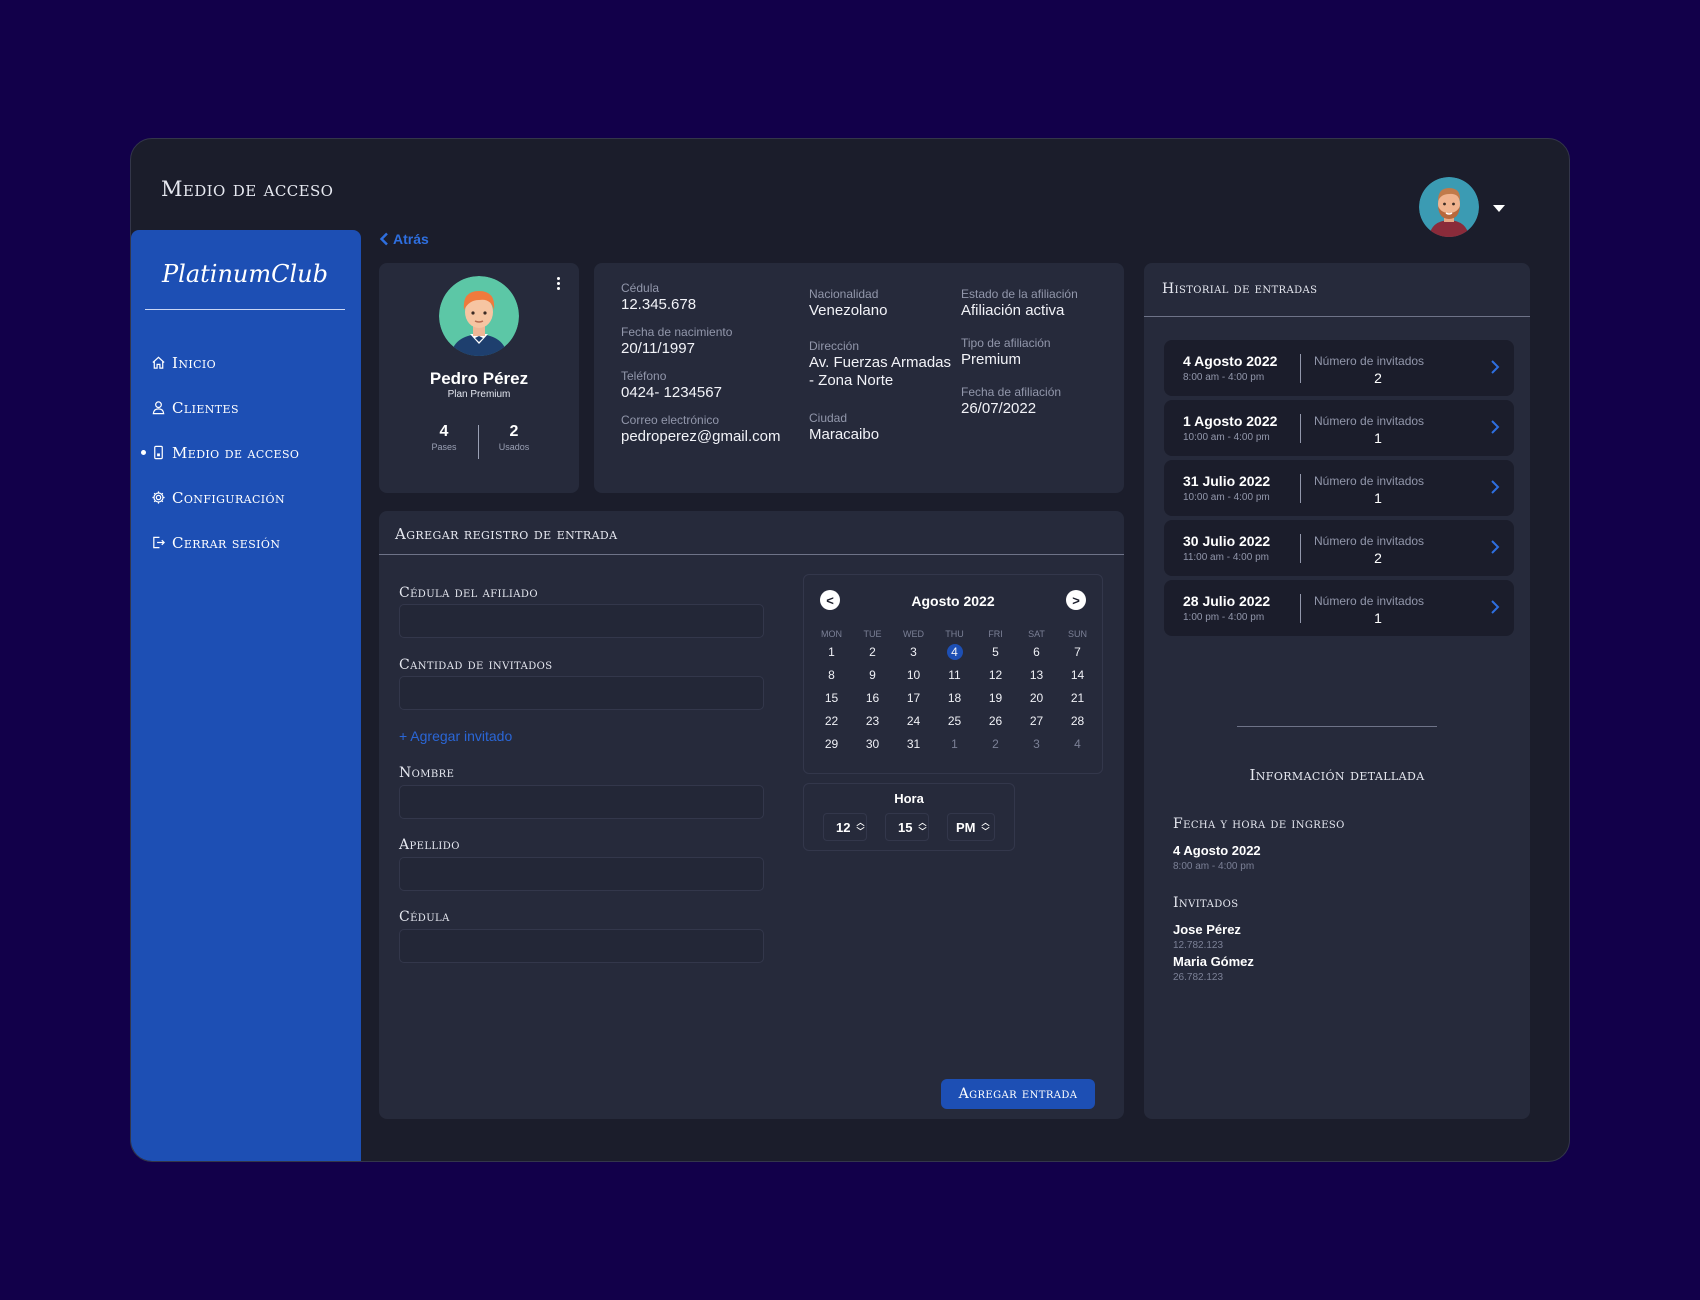 This screenshot has width=1700, height=1300. Describe the element at coordinates (872, 744) in the screenshot. I see `calendar-day: 30` at that location.